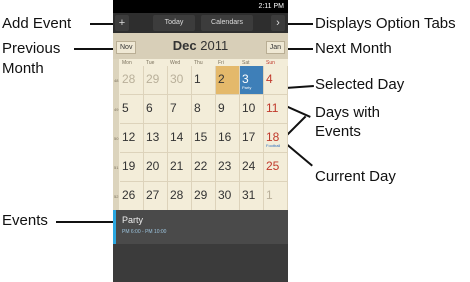 This screenshot has width=470, height=282. I want to click on day-number: 31, so click(249, 195).